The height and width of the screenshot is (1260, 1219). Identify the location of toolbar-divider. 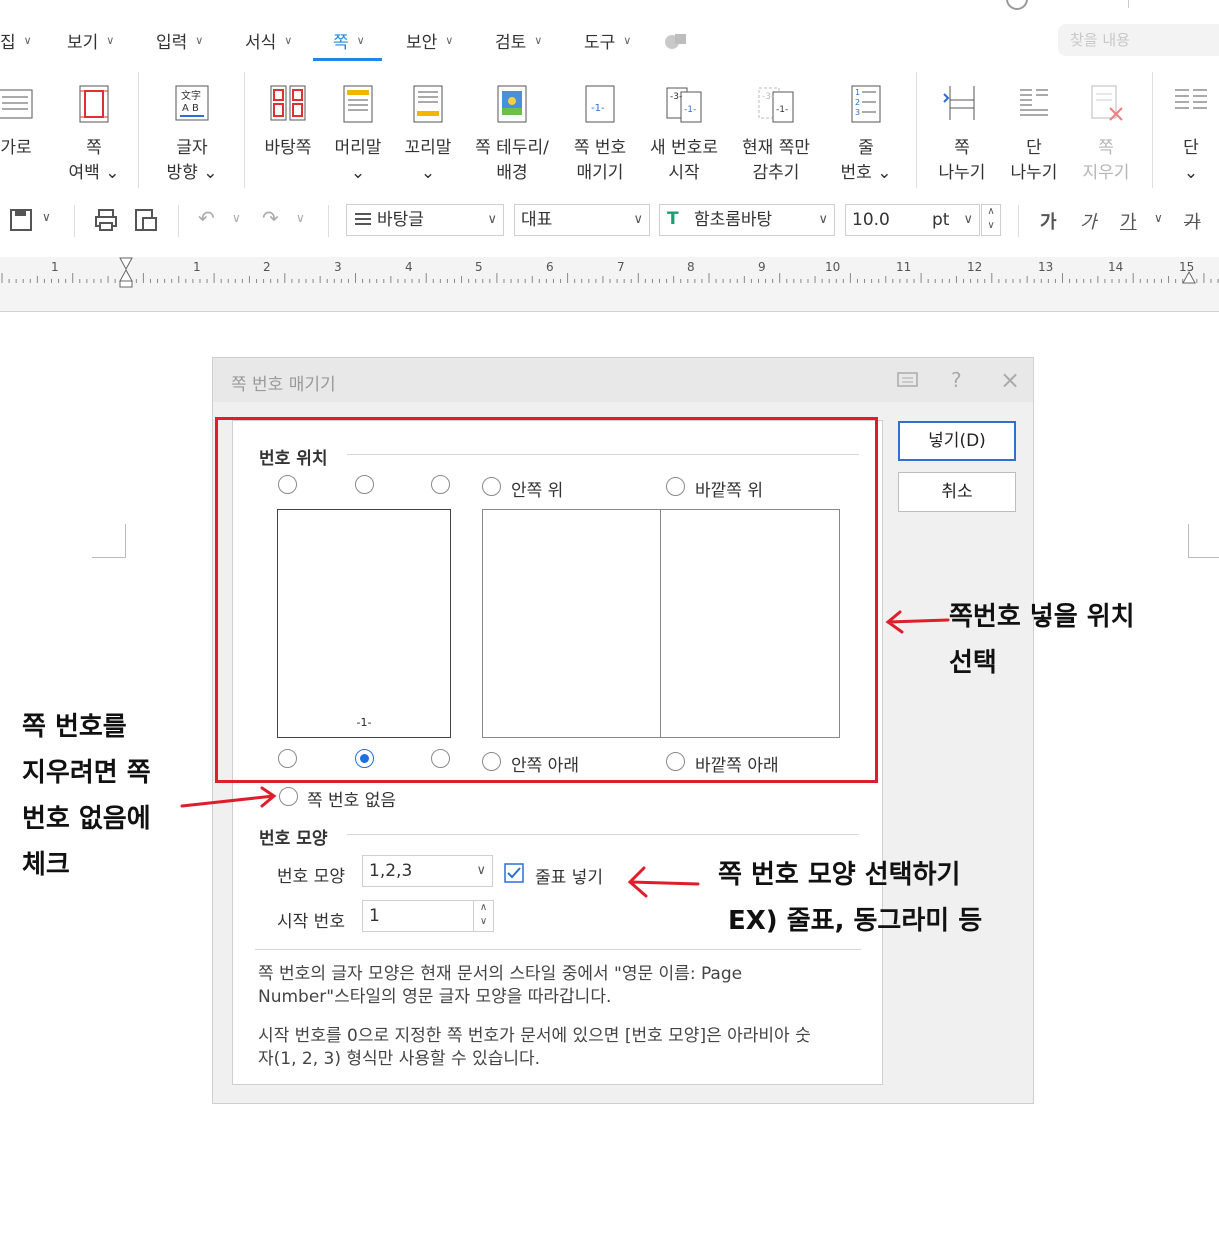
(74, 221).